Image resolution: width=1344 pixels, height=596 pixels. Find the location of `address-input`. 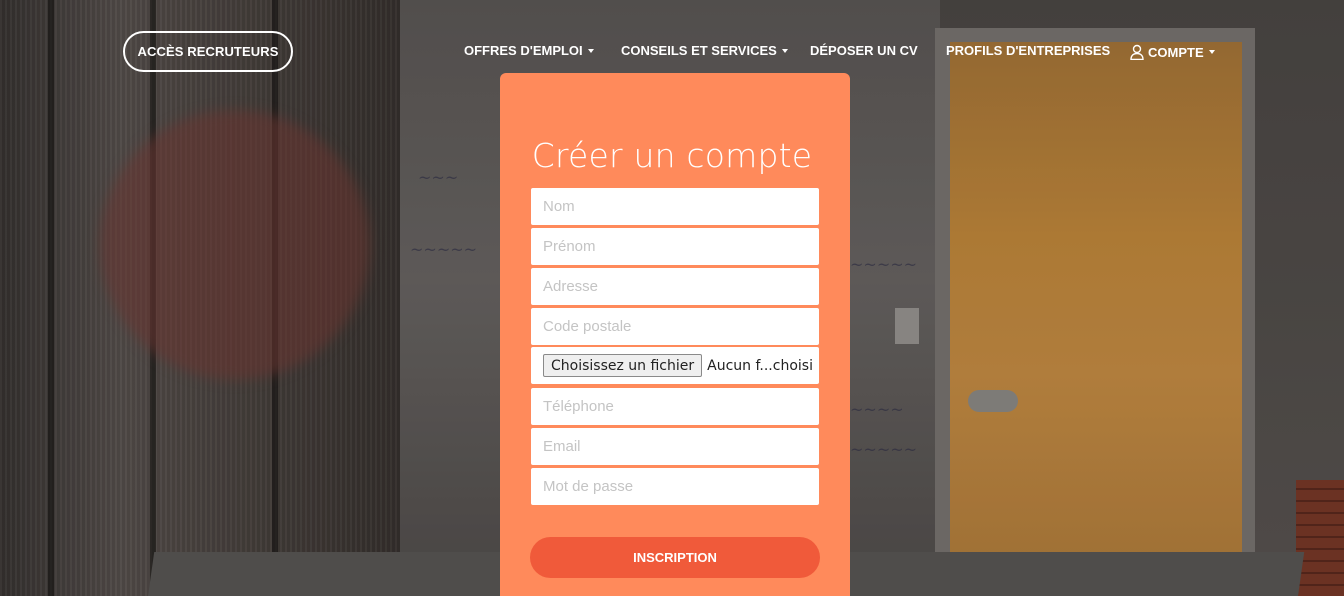

address-input is located at coordinates (675, 286).